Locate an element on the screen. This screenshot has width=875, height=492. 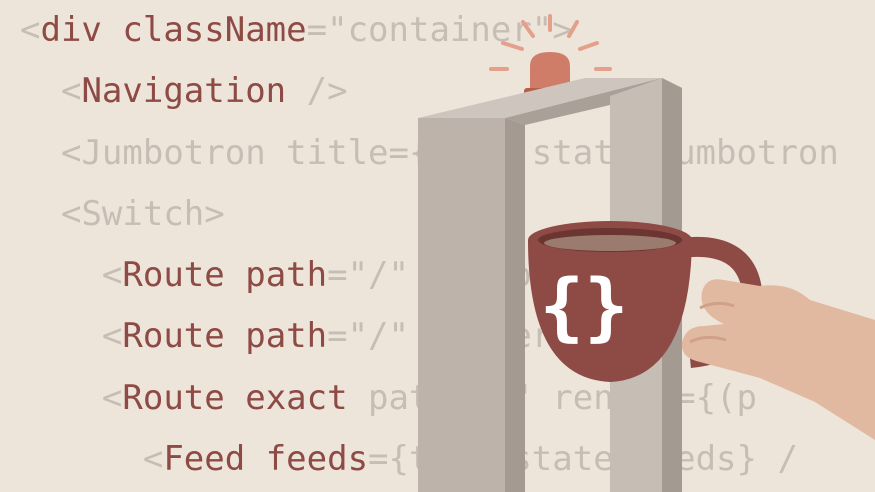
hand-icon is located at coordinates (778, 359).